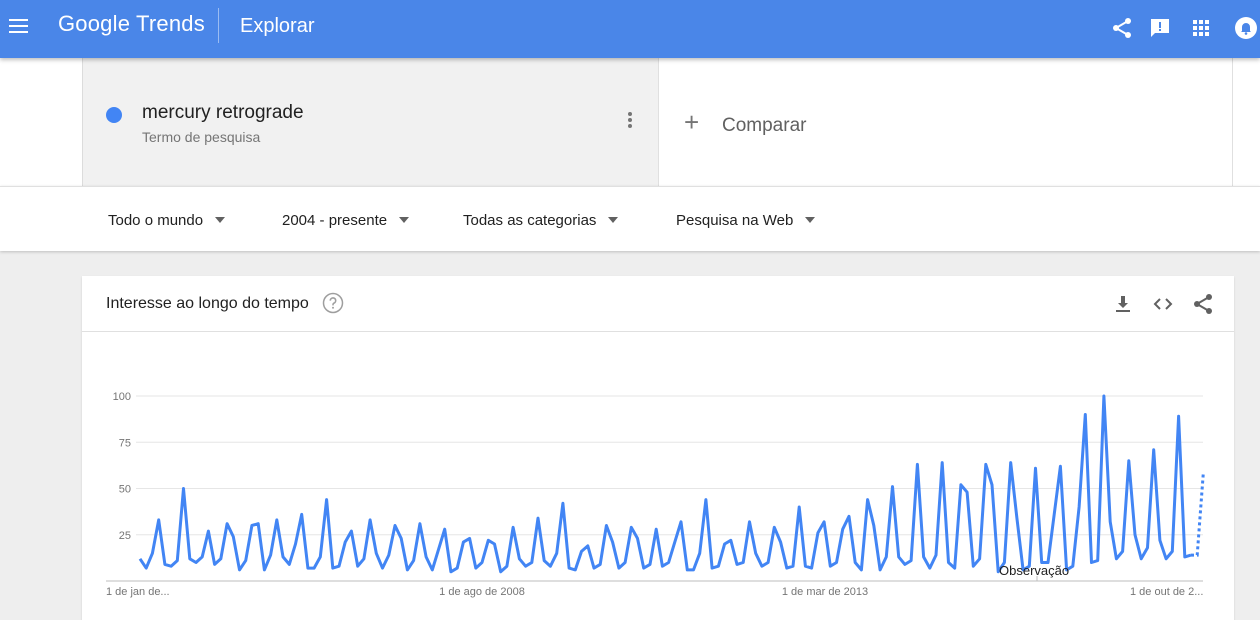 Image resolution: width=1260 pixels, height=620 pixels. What do you see at coordinates (735, 220) in the screenshot?
I see `search-type-filter-label: Pesquisa na Web` at bounding box center [735, 220].